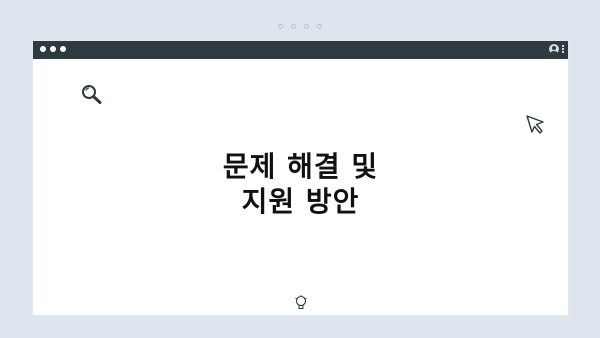 This screenshot has width=600, height=338. I want to click on window-controls, so click(53, 49).